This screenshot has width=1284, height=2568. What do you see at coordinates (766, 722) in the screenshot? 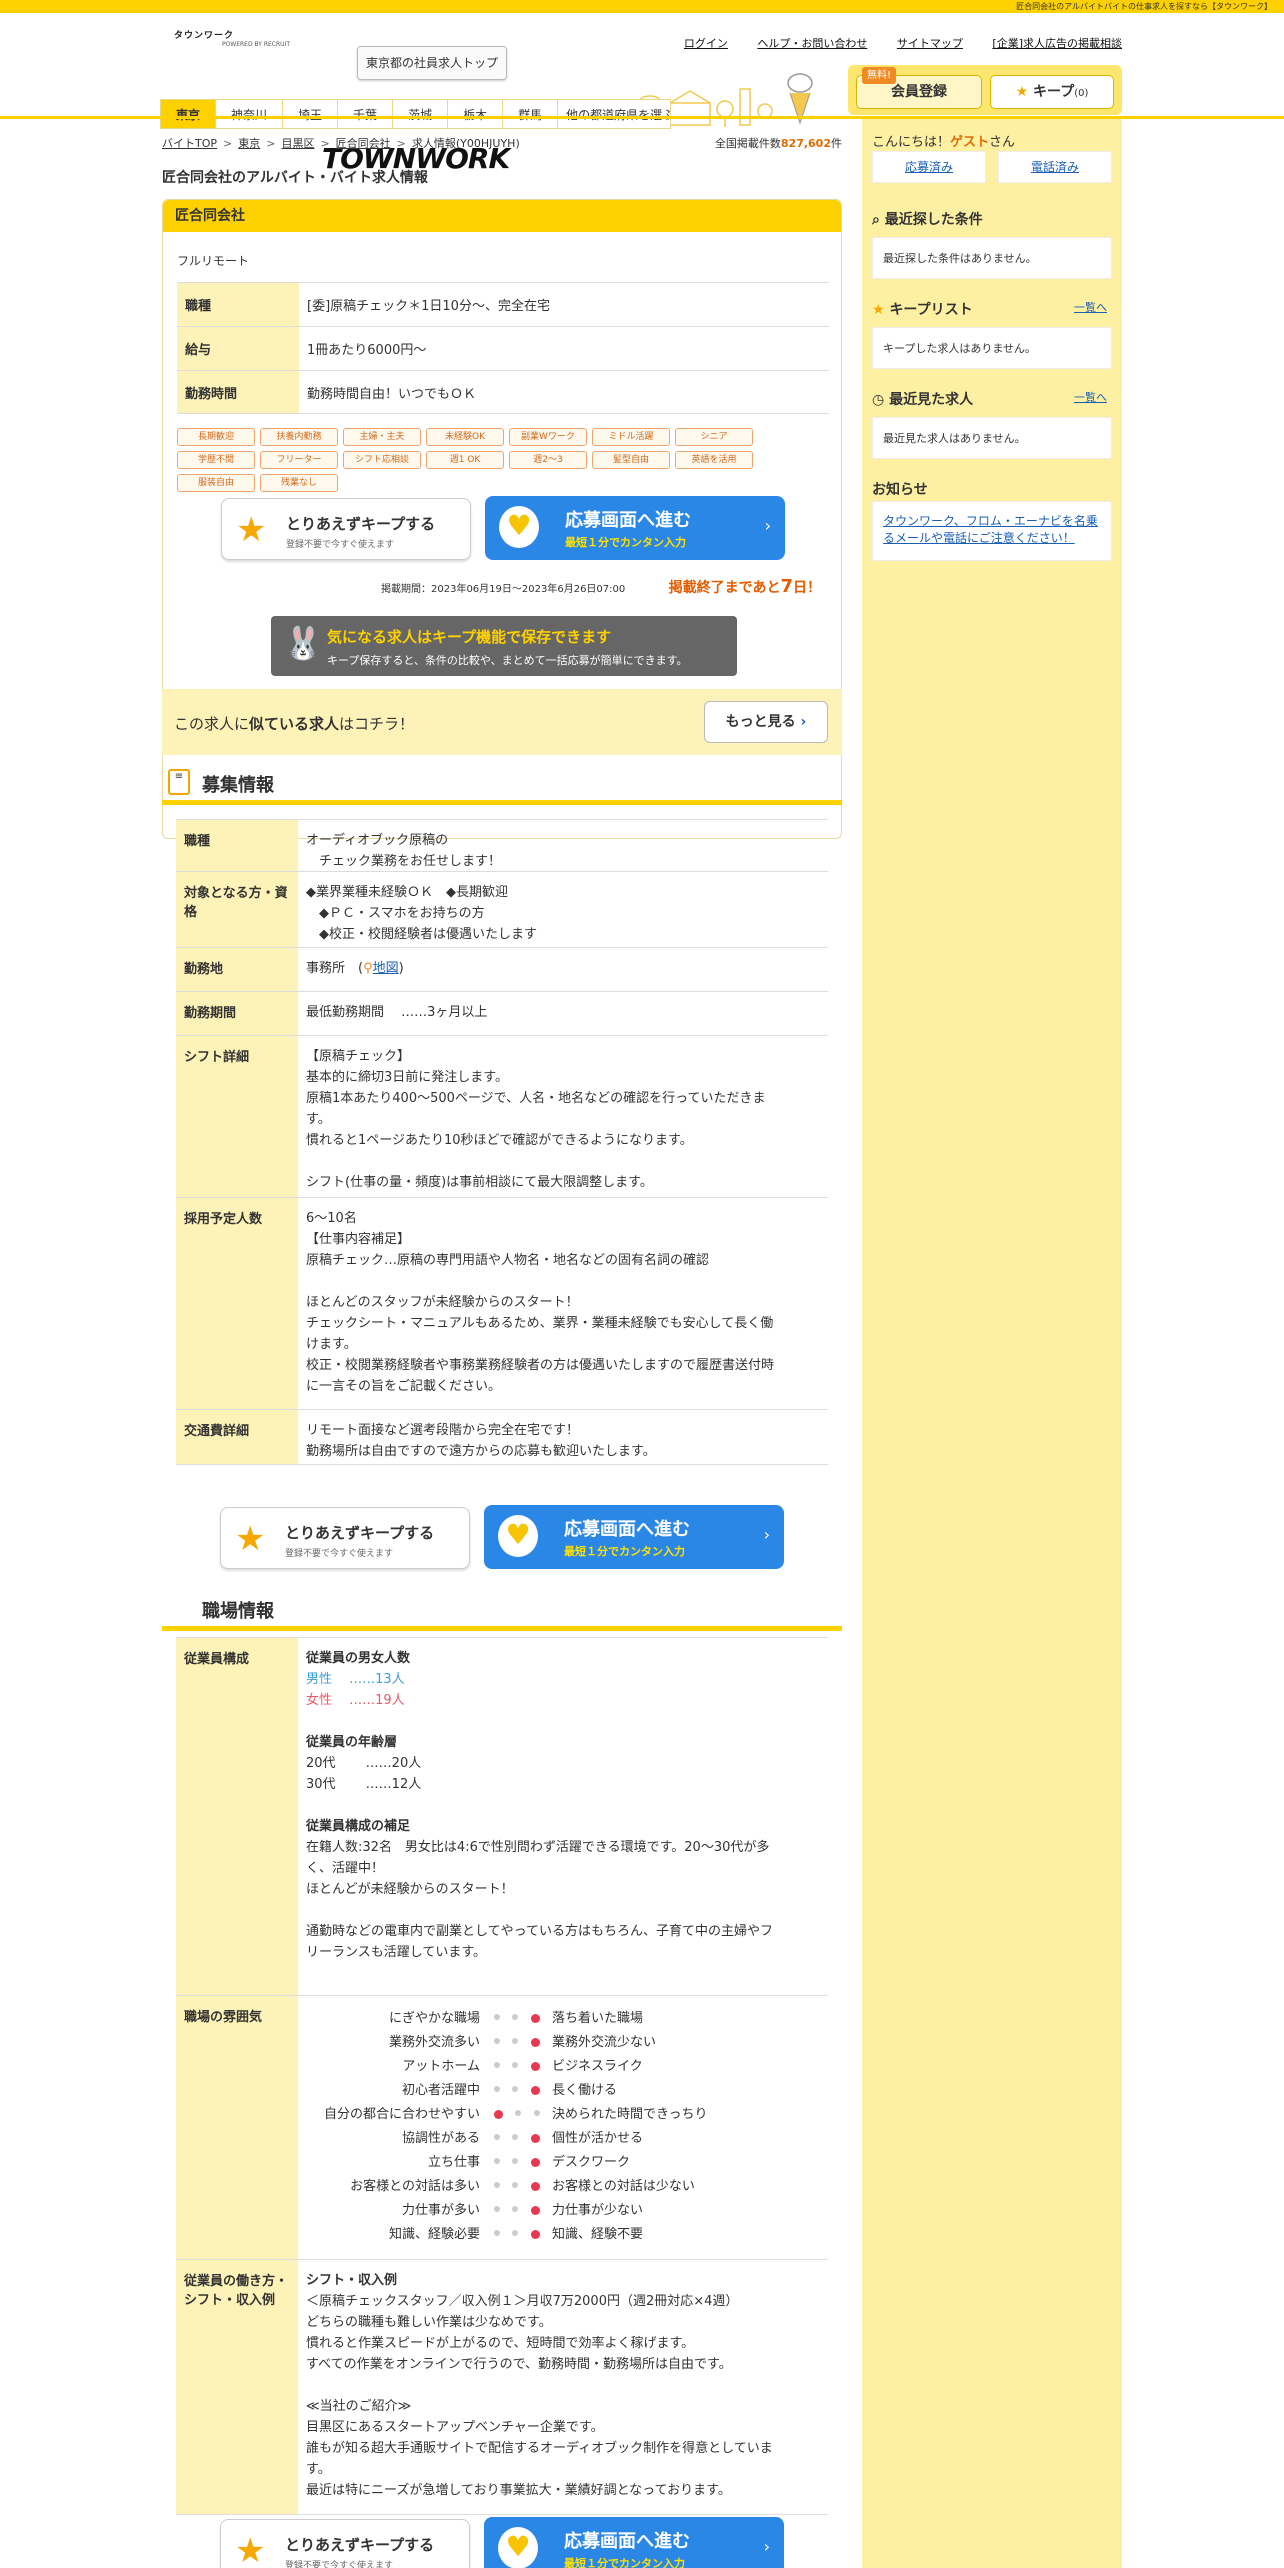
I see `see-more-button: もっと見る ›` at bounding box center [766, 722].